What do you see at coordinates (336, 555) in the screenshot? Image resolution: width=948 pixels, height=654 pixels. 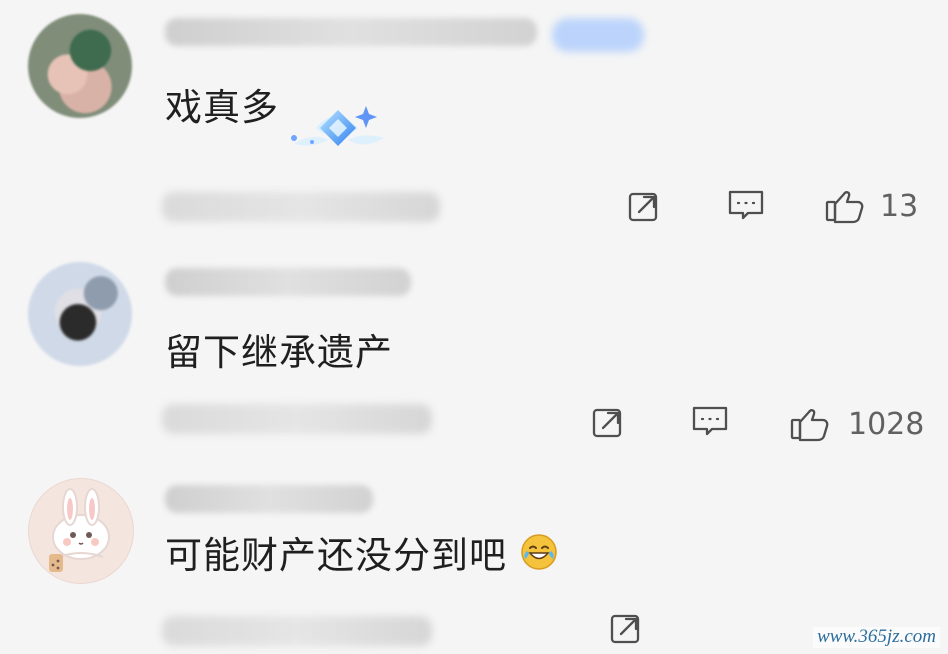 I see `comment-text: 可能财产还没分到吧` at bounding box center [336, 555].